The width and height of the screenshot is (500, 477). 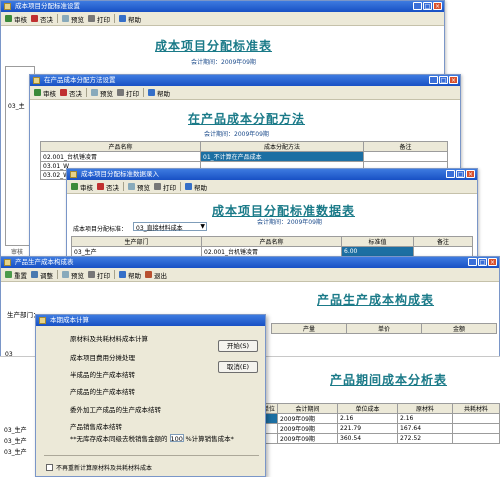 I want to click on table-row: 03_生产 02.001_台机锤凌胃 6.00, so click(x=272, y=251).